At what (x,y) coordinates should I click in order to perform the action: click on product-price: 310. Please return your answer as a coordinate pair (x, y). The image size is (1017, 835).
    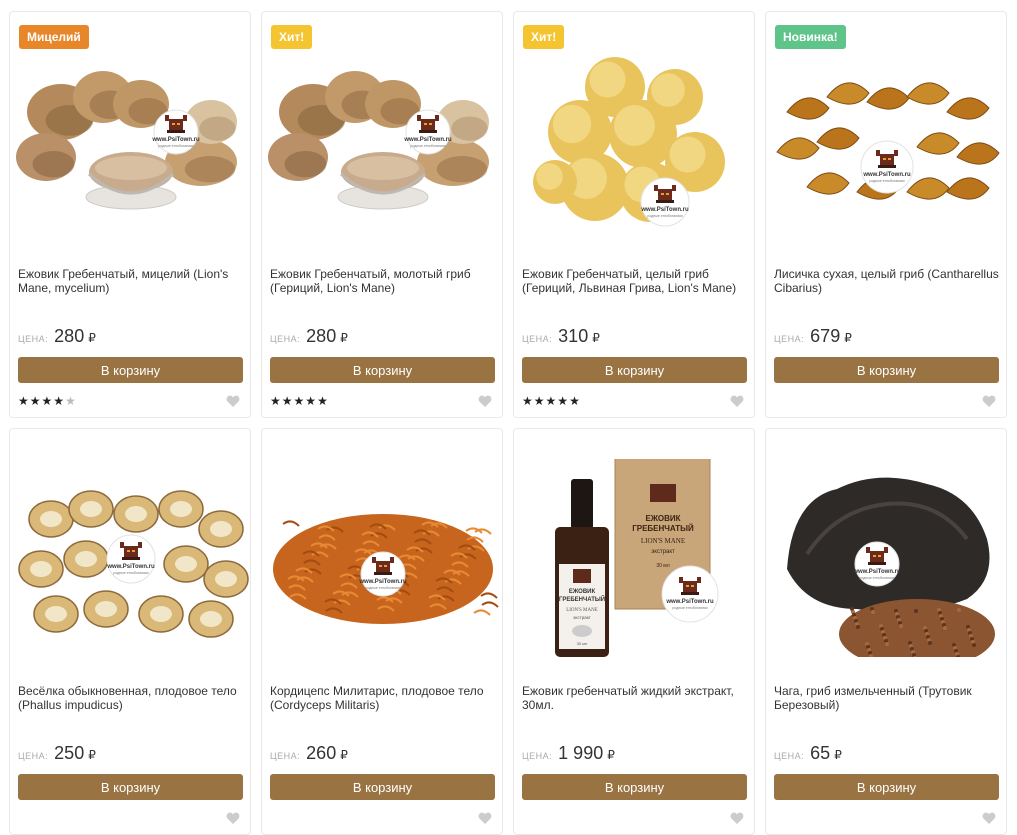
    Looking at the image, I should click on (573, 336).